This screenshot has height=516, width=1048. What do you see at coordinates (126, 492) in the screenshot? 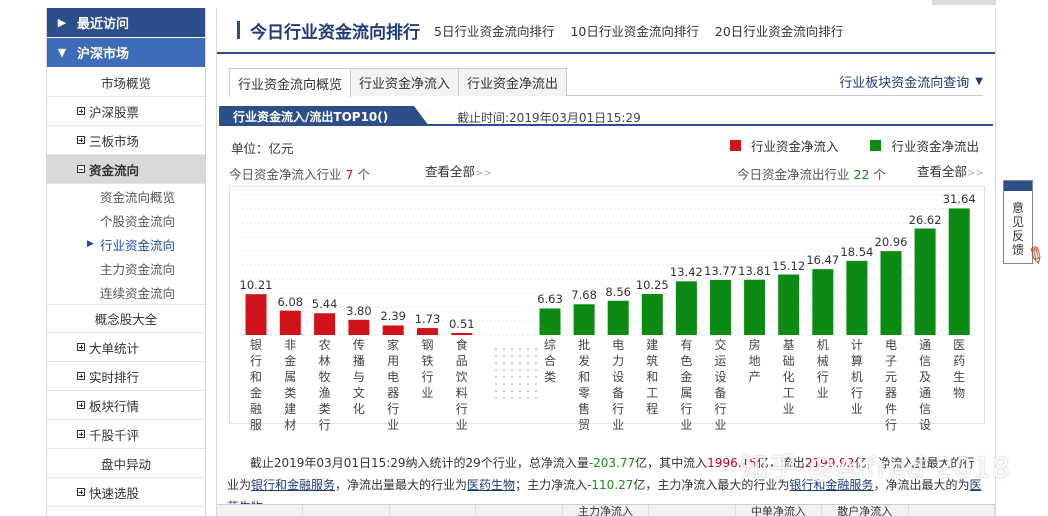
I see `sidebar-item-quick-pick: 快速选股` at bounding box center [126, 492].